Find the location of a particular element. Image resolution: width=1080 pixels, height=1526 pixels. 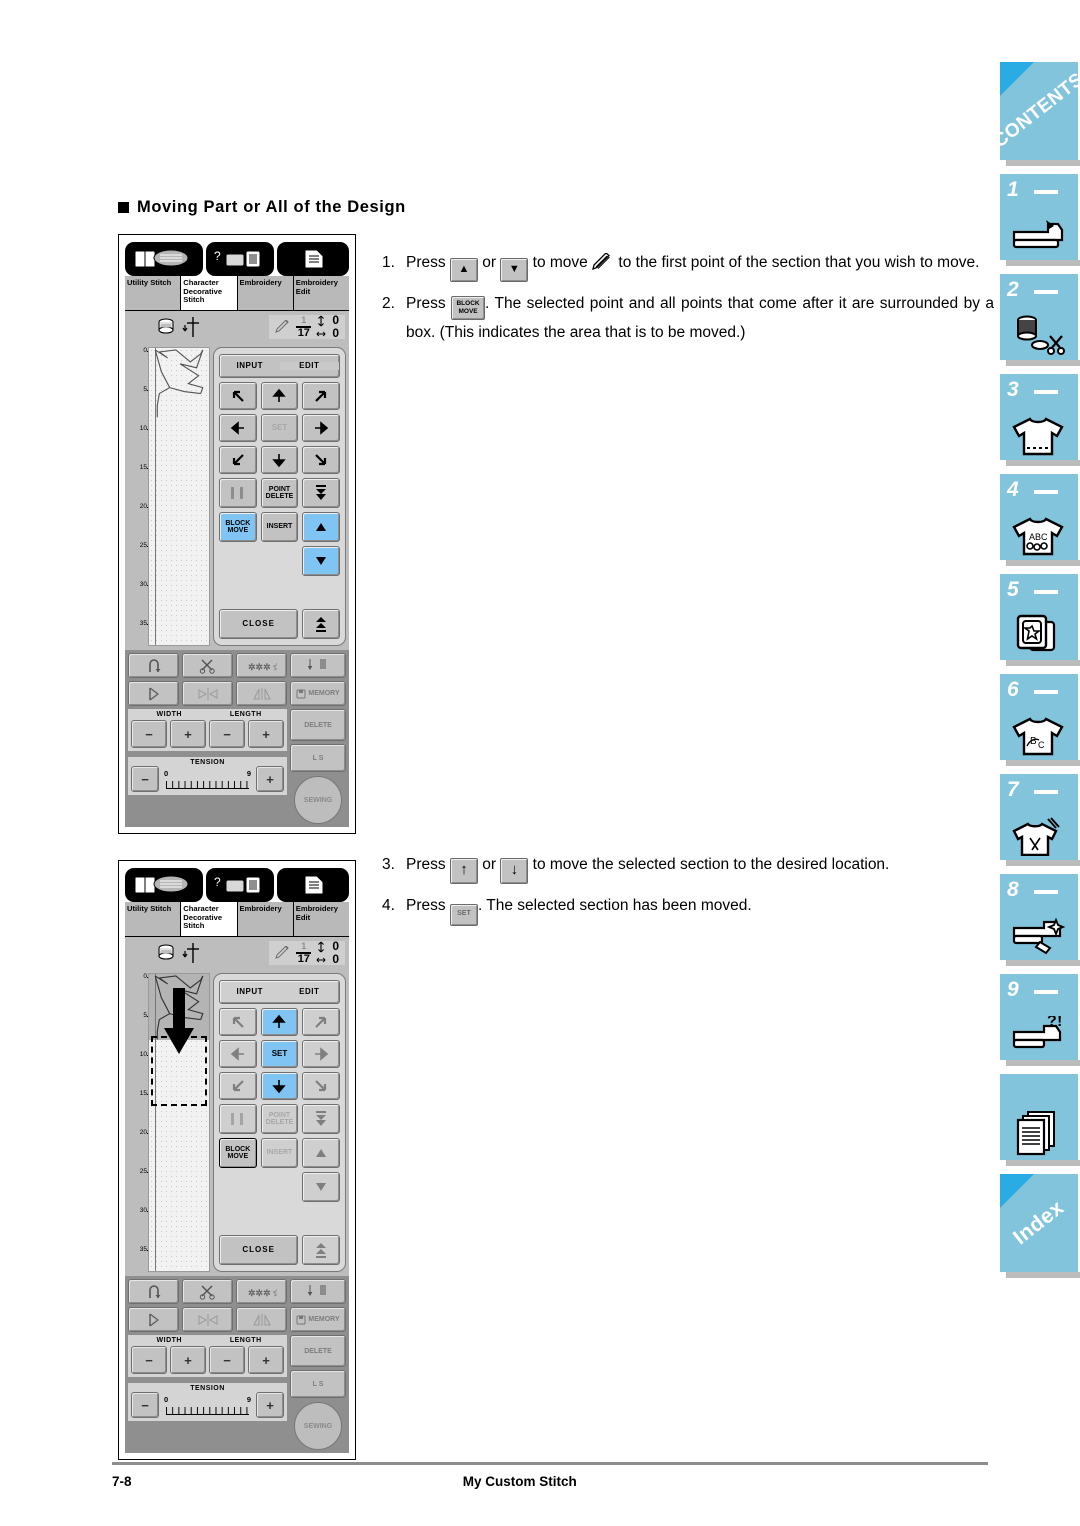

length-plus-button: + is located at coordinates (266, 734).